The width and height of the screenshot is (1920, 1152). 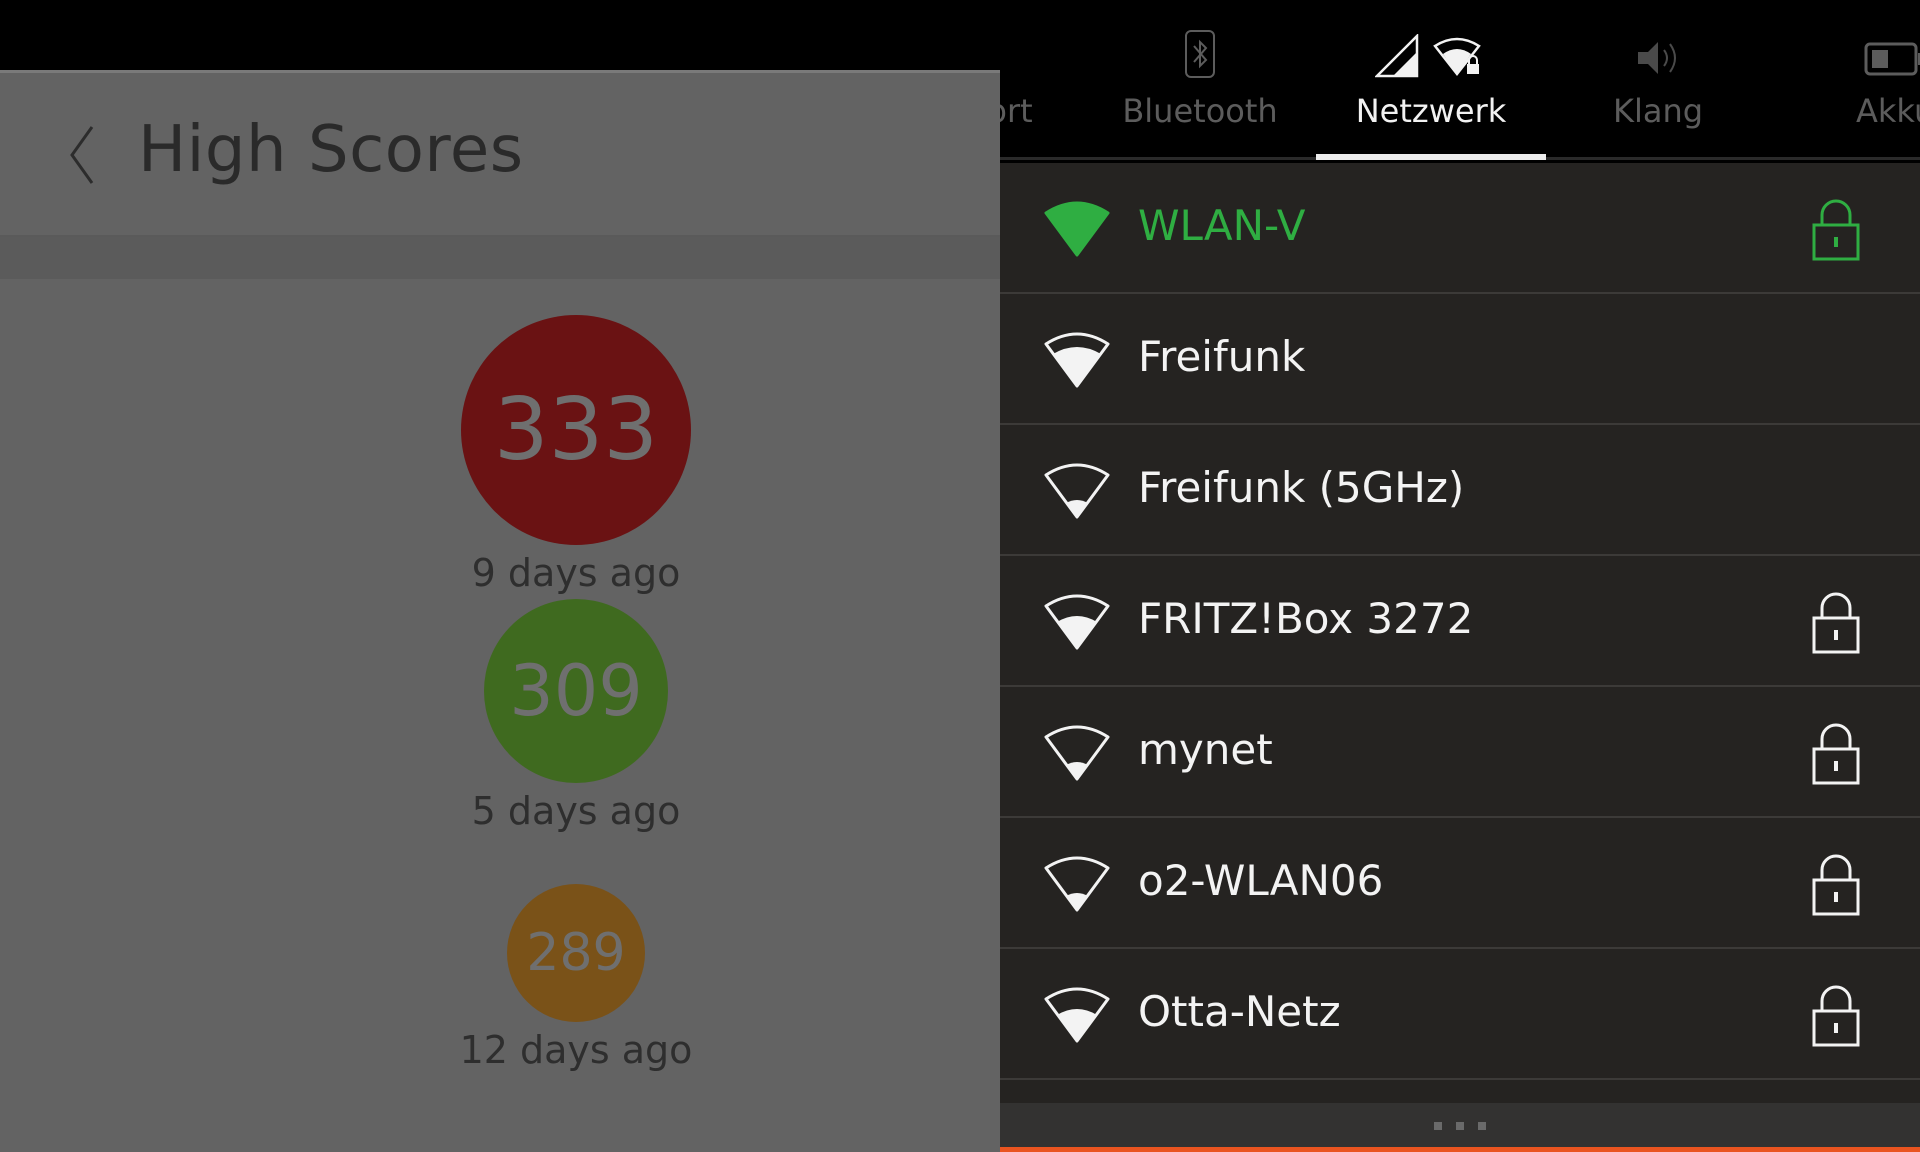 I want to click on score-value: 309, so click(x=576, y=691).